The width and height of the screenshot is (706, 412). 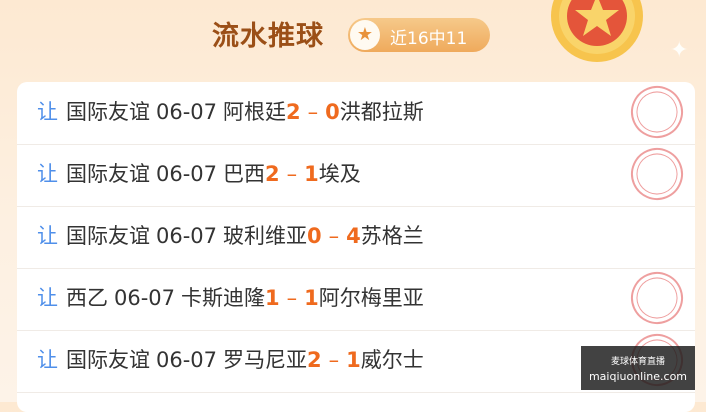 I want to click on away-score: 0, so click(x=332, y=112).